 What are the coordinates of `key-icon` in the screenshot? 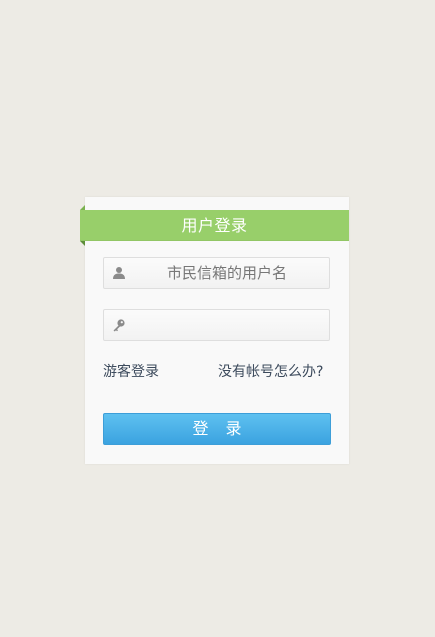 It's located at (119, 325).